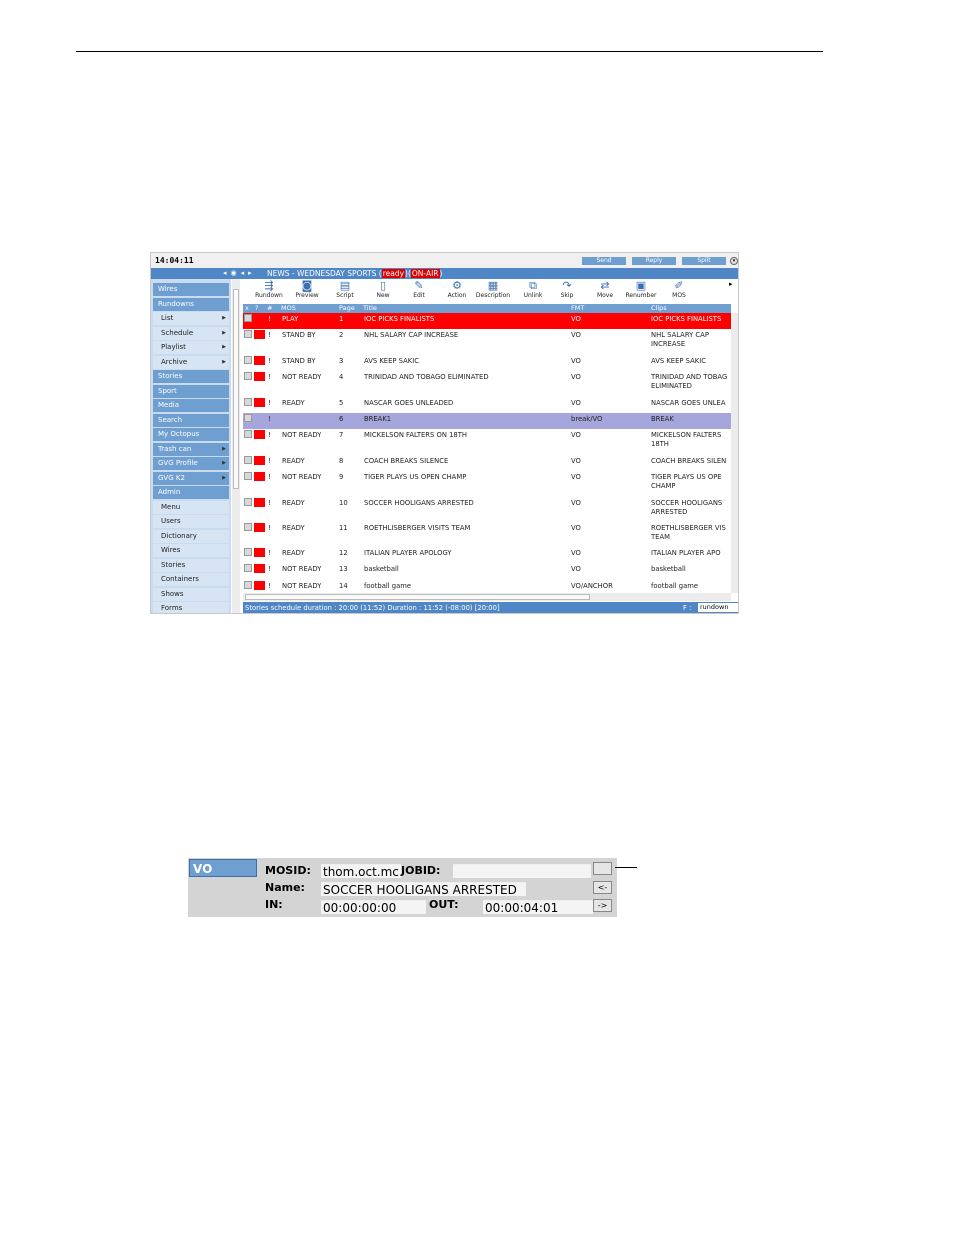 The image size is (954, 1235). What do you see at coordinates (487, 571) in the screenshot?
I see `table-row: ! NOT READY 13 basketball VO basketball` at bounding box center [487, 571].